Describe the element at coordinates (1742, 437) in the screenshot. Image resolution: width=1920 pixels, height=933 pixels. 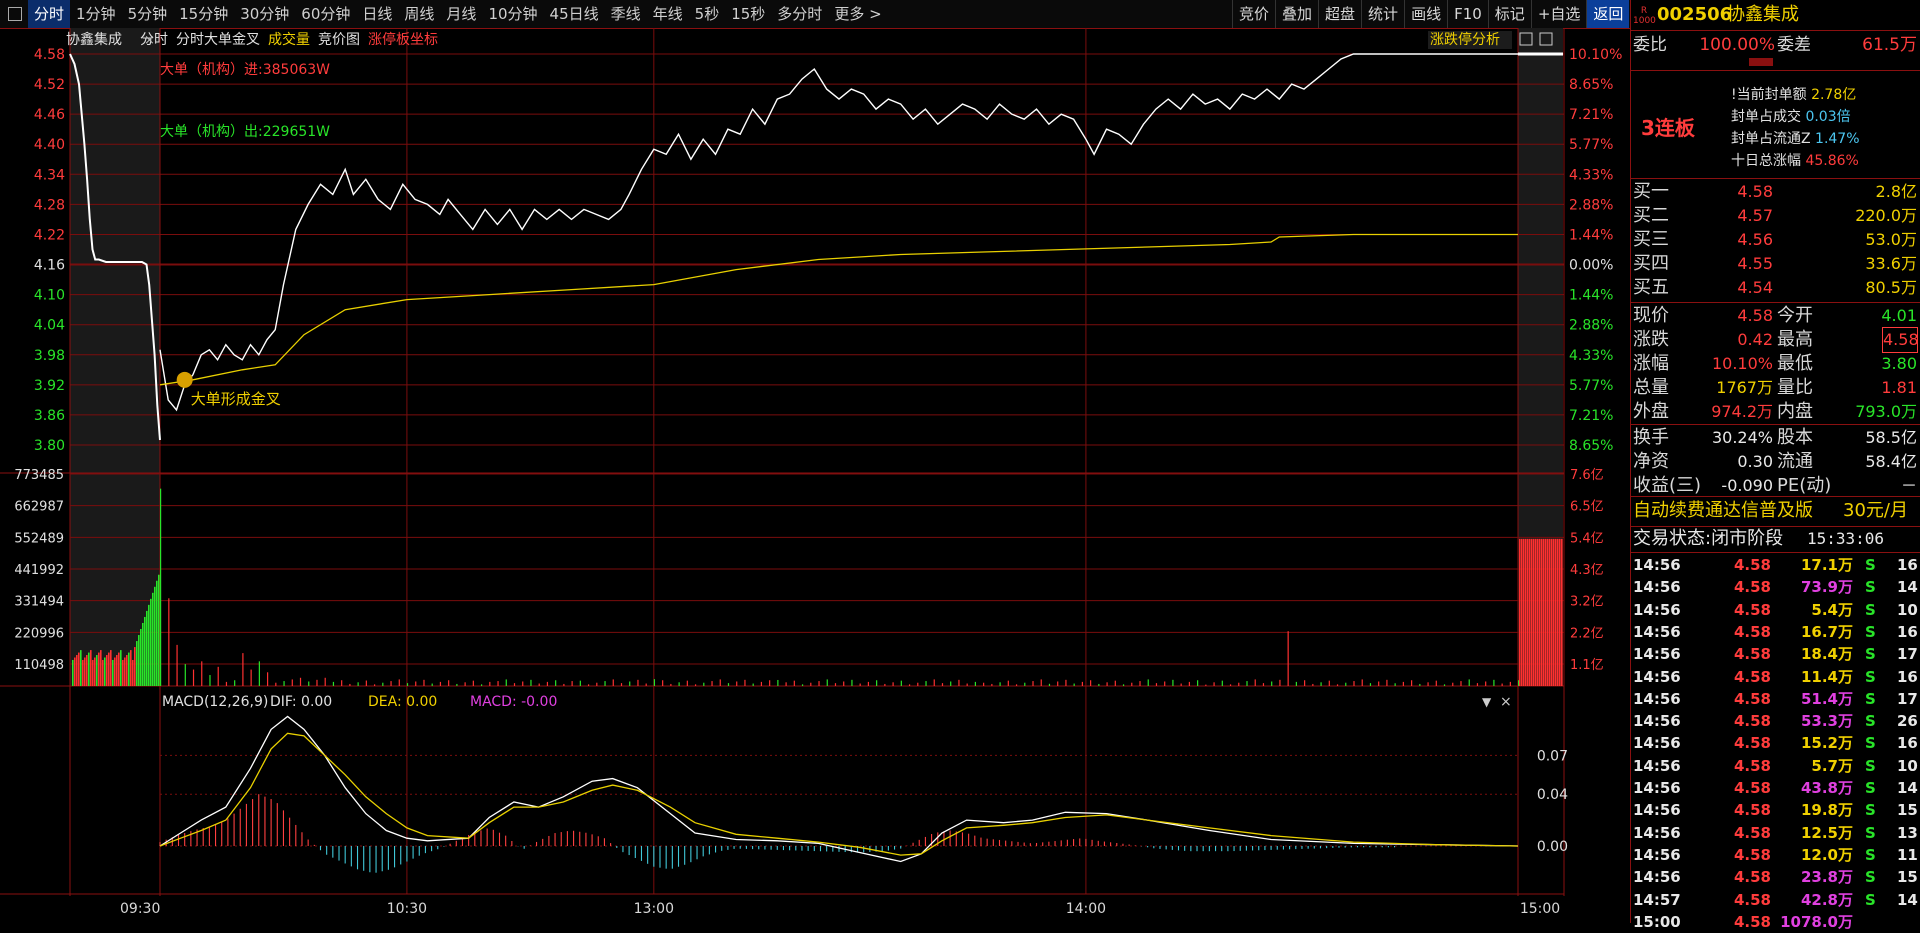
I see `quote-value: 30.24%` at that location.